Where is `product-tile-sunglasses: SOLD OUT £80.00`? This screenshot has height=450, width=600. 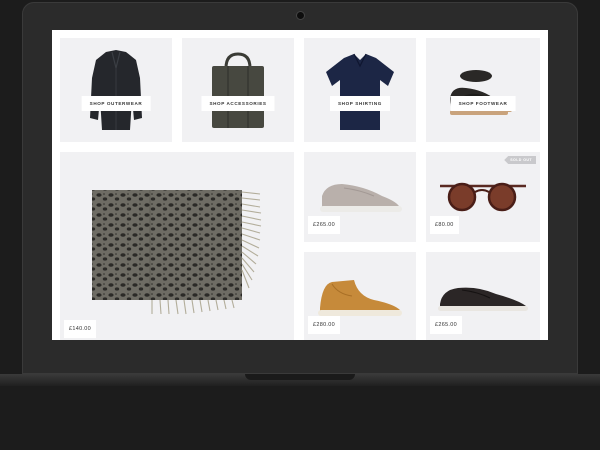
product-tile-sunglasses: SOLD OUT £80.00 is located at coordinates (483, 197).